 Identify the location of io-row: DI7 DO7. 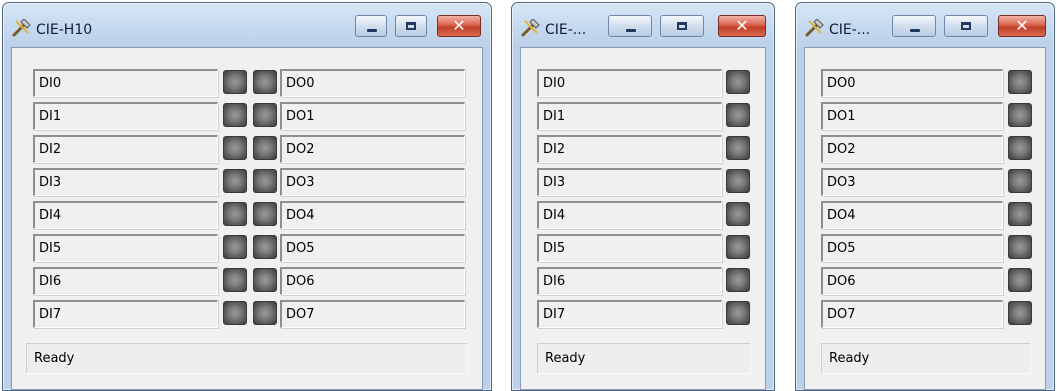
(247, 316).